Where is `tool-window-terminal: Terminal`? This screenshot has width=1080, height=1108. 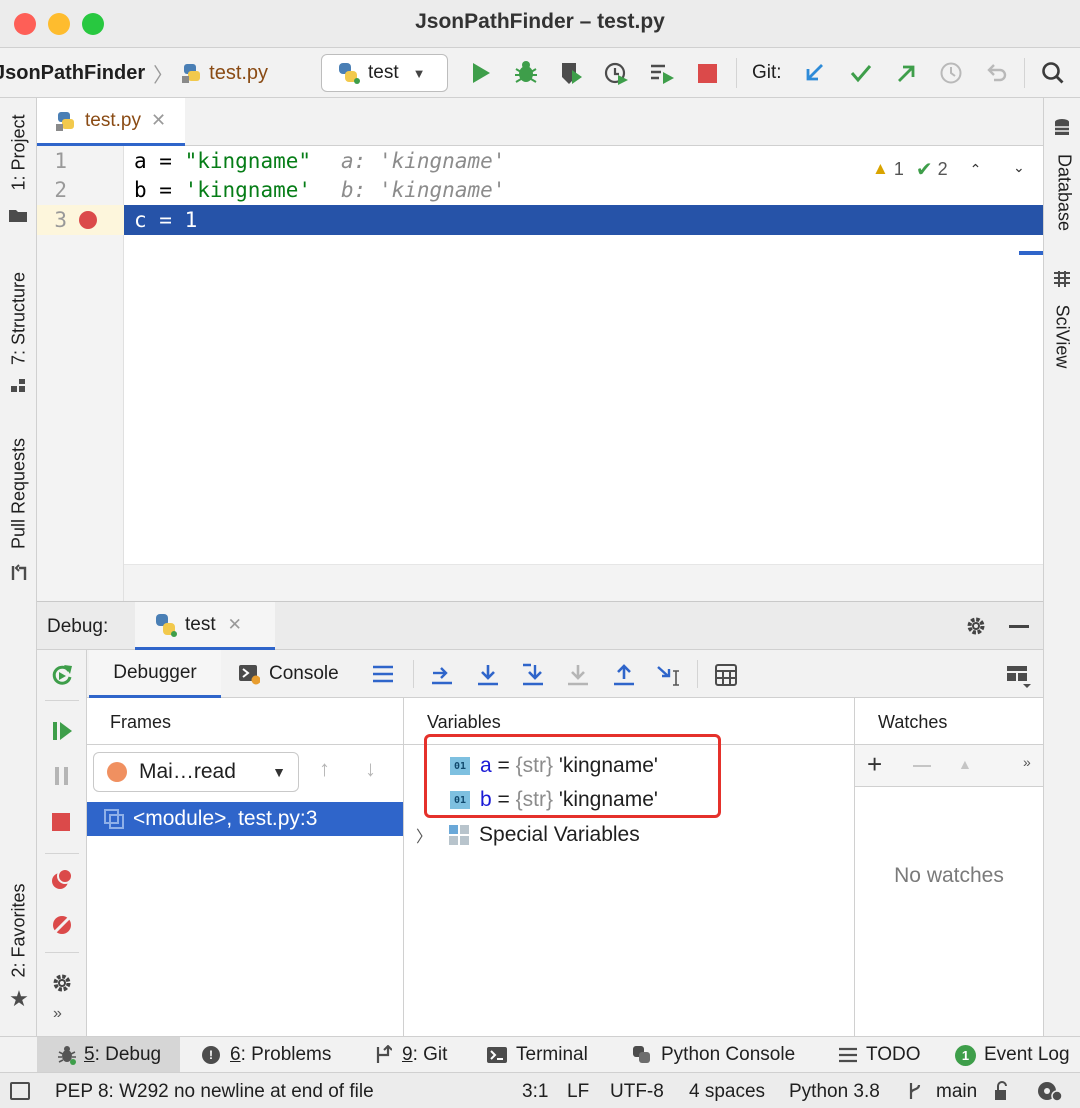
tool-window-terminal: Terminal is located at coordinates (537, 1055).